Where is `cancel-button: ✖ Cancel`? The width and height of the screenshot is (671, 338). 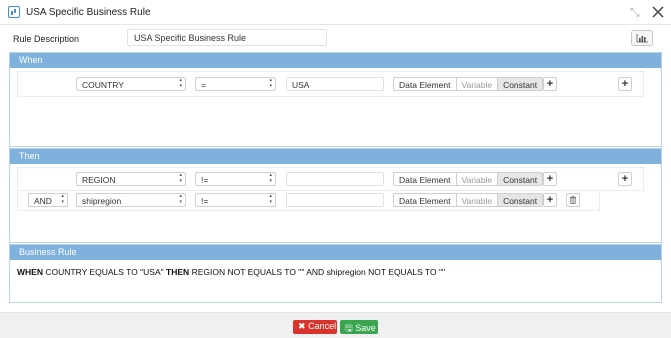
cancel-button: ✖ Cancel is located at coordinates (315, 327).